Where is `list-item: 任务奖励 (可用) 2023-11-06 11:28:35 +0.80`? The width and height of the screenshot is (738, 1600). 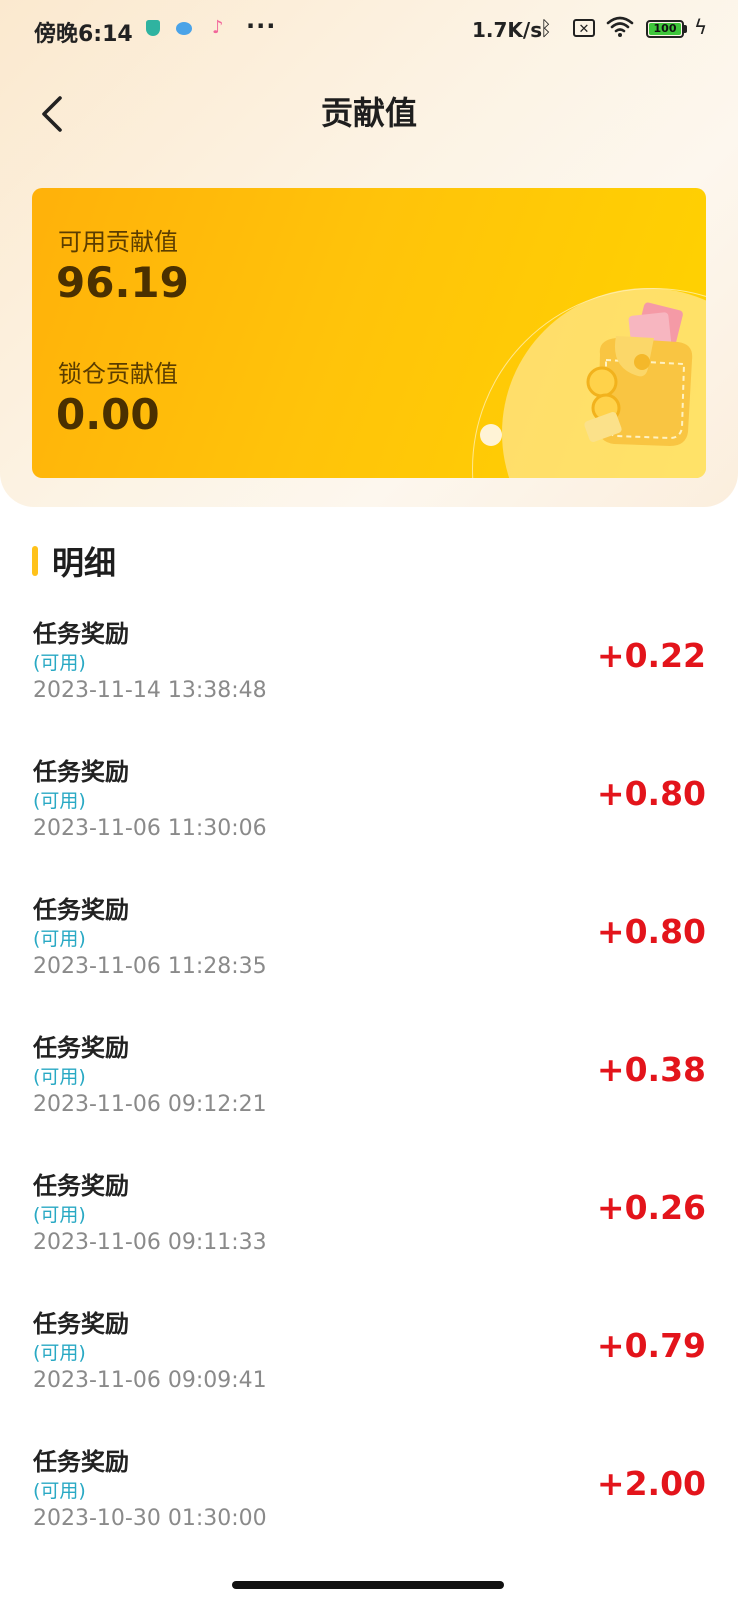 list-item: 任务奖励 (可用) 2023-11-06 11:28:35 +0.80 is located at coordinates (369, 945).